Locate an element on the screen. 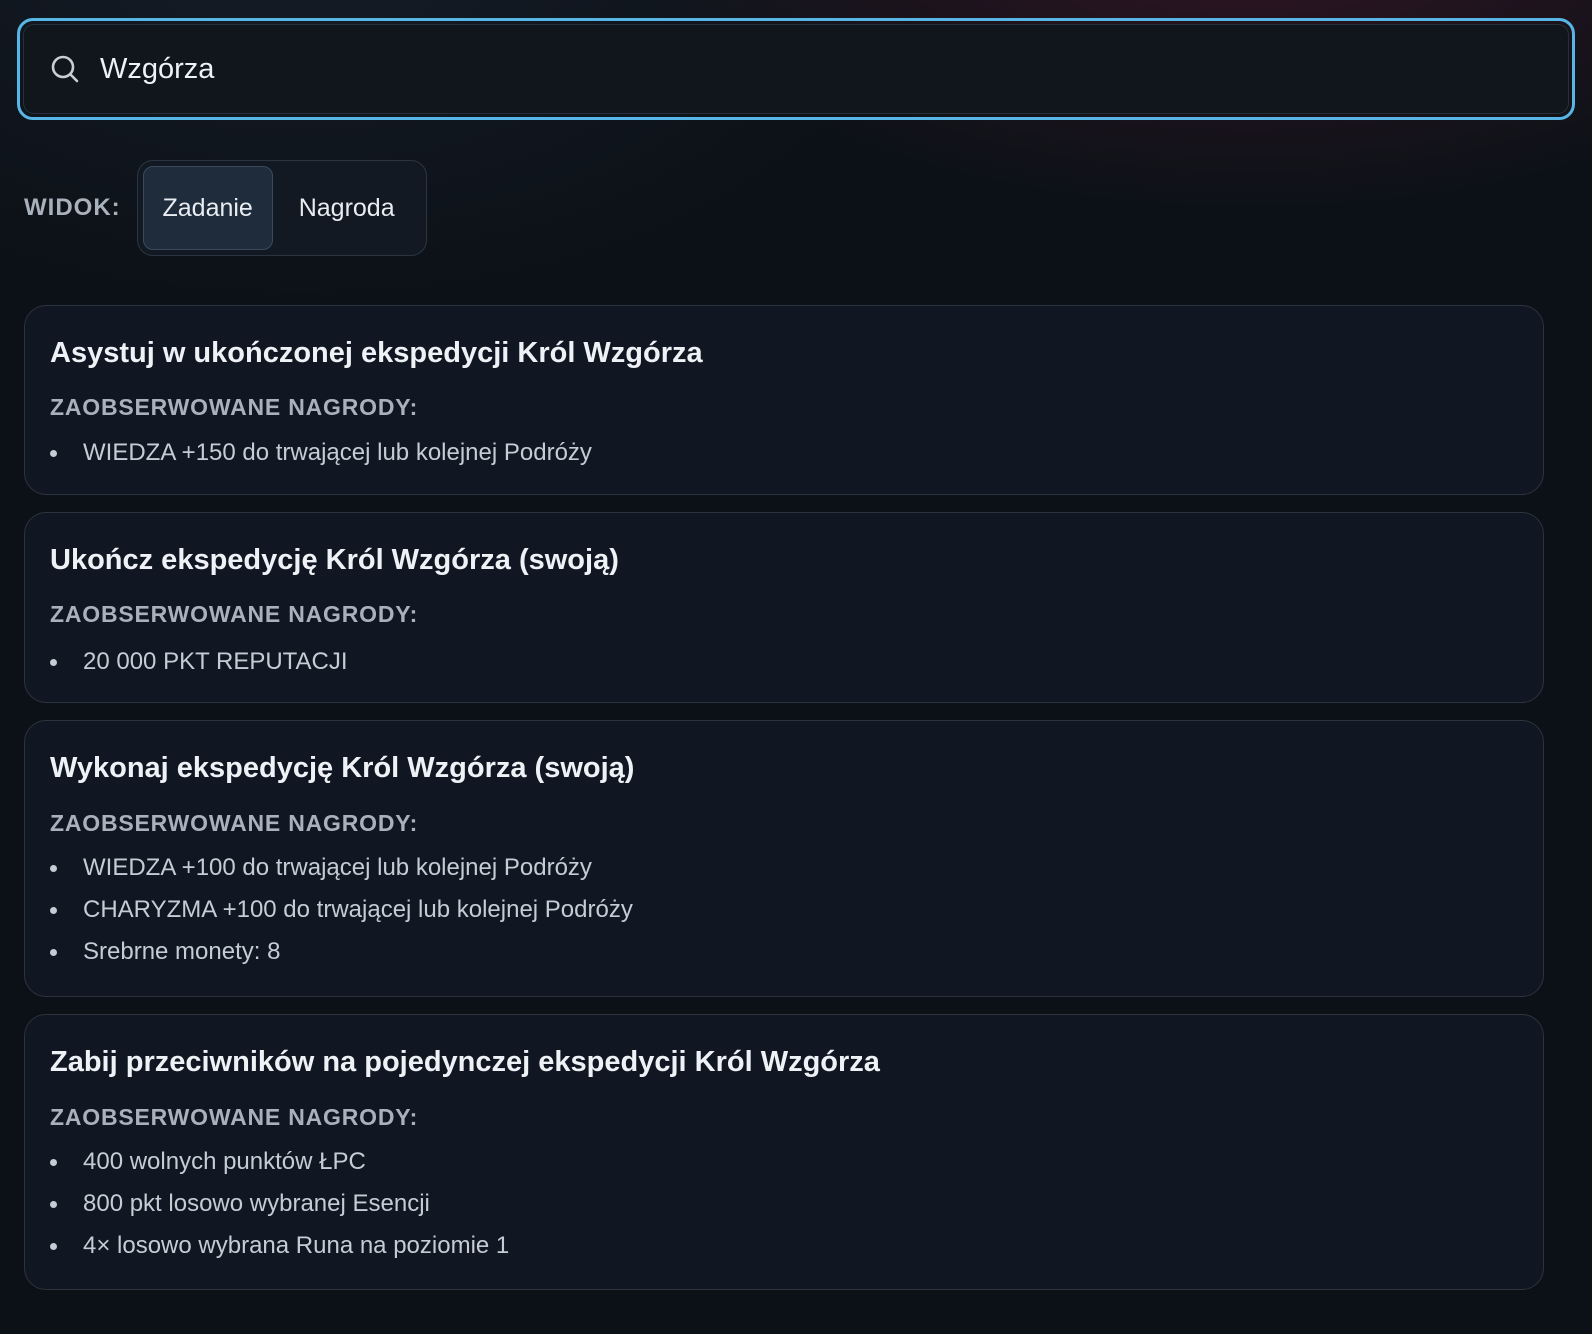 Image resolution: width=1592 pixels, height=1334 pixels. reward-item: 800 pkt losowo wybranej Esencji is located at coordinates (279, 1204).